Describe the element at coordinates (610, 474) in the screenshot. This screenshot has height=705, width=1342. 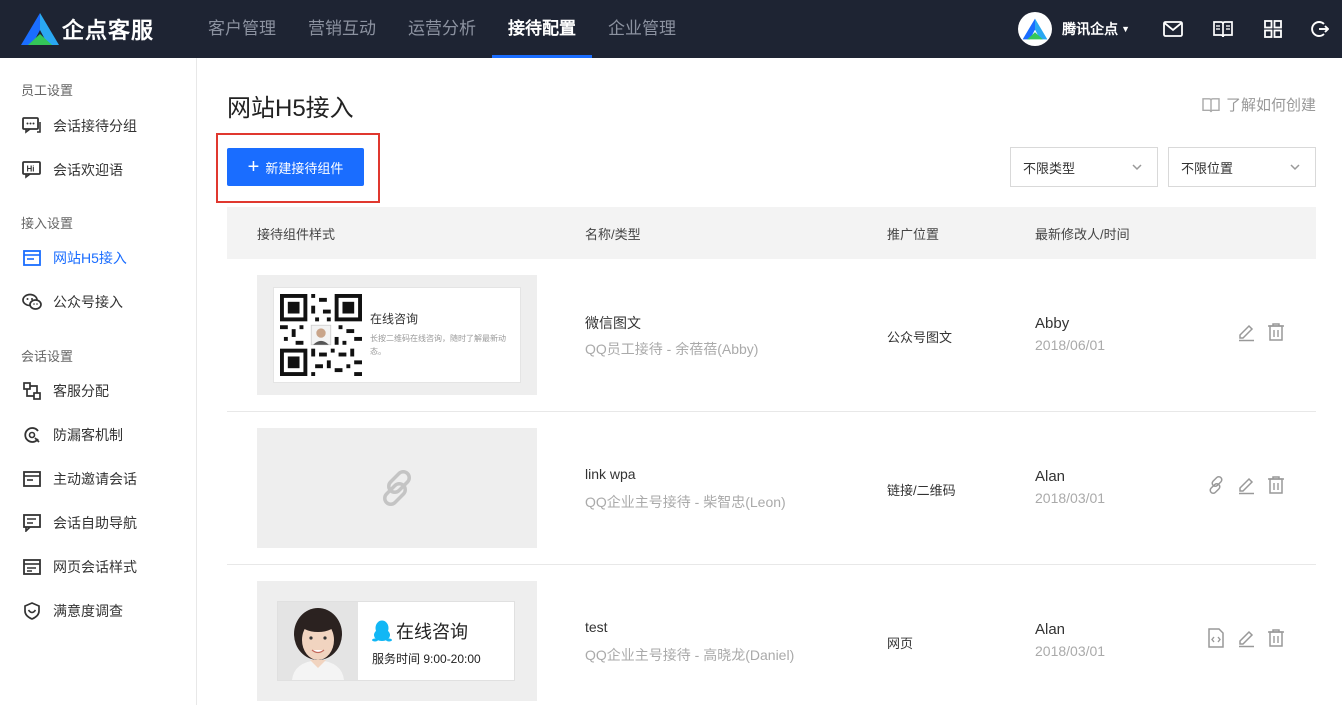
I see `widget-name: link wpa` at that location.